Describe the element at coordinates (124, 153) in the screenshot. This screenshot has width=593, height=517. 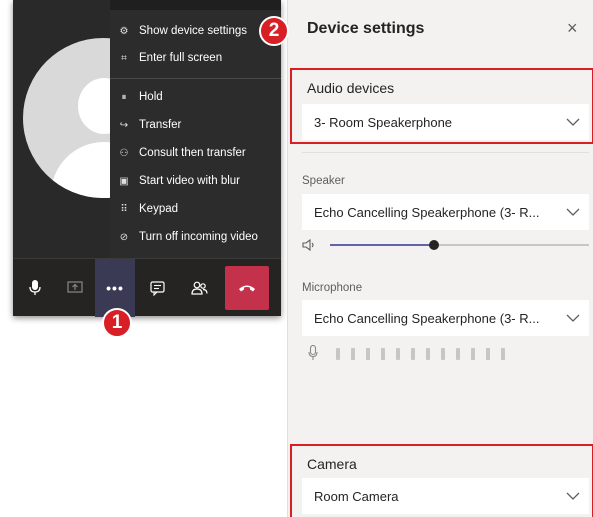
I see `consult-icon: ⚇` at that location.